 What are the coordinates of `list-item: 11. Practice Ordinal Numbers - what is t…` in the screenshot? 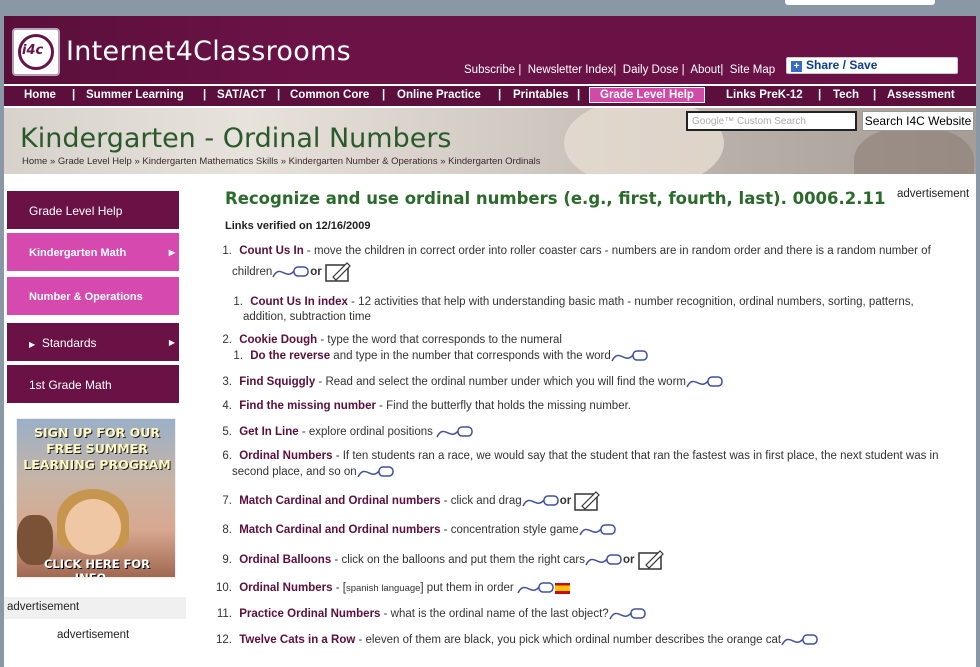 It's located at (430, 614).